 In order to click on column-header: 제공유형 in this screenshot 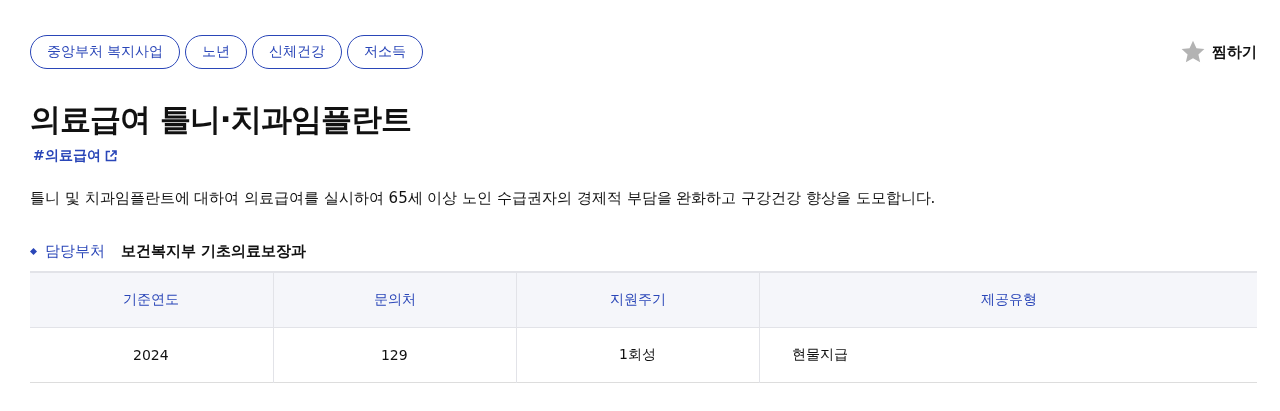, I will do `click(1008, 300)`.